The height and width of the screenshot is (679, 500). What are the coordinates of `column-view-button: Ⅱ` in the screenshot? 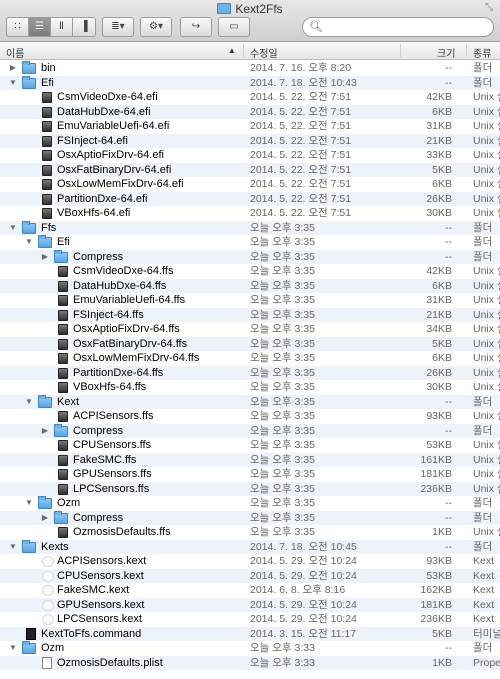 It's located at (62, 27).